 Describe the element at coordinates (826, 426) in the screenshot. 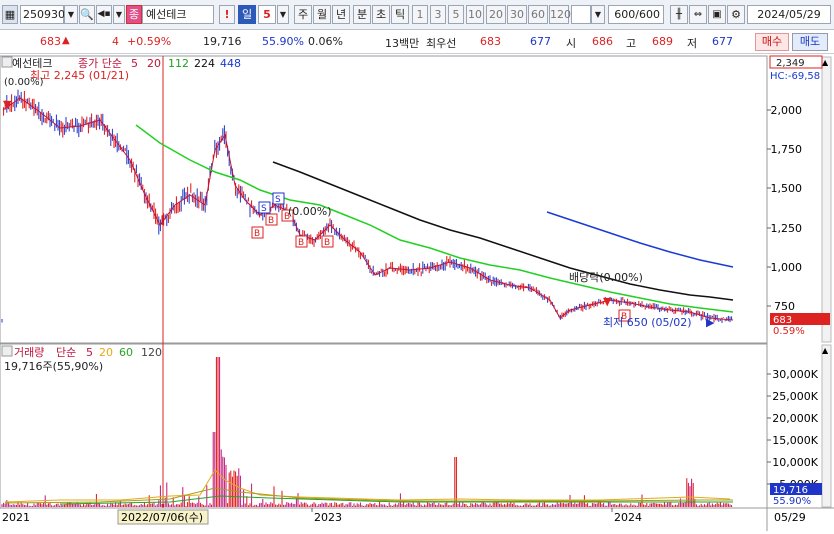

I see `volume-scrollbar` at that location.